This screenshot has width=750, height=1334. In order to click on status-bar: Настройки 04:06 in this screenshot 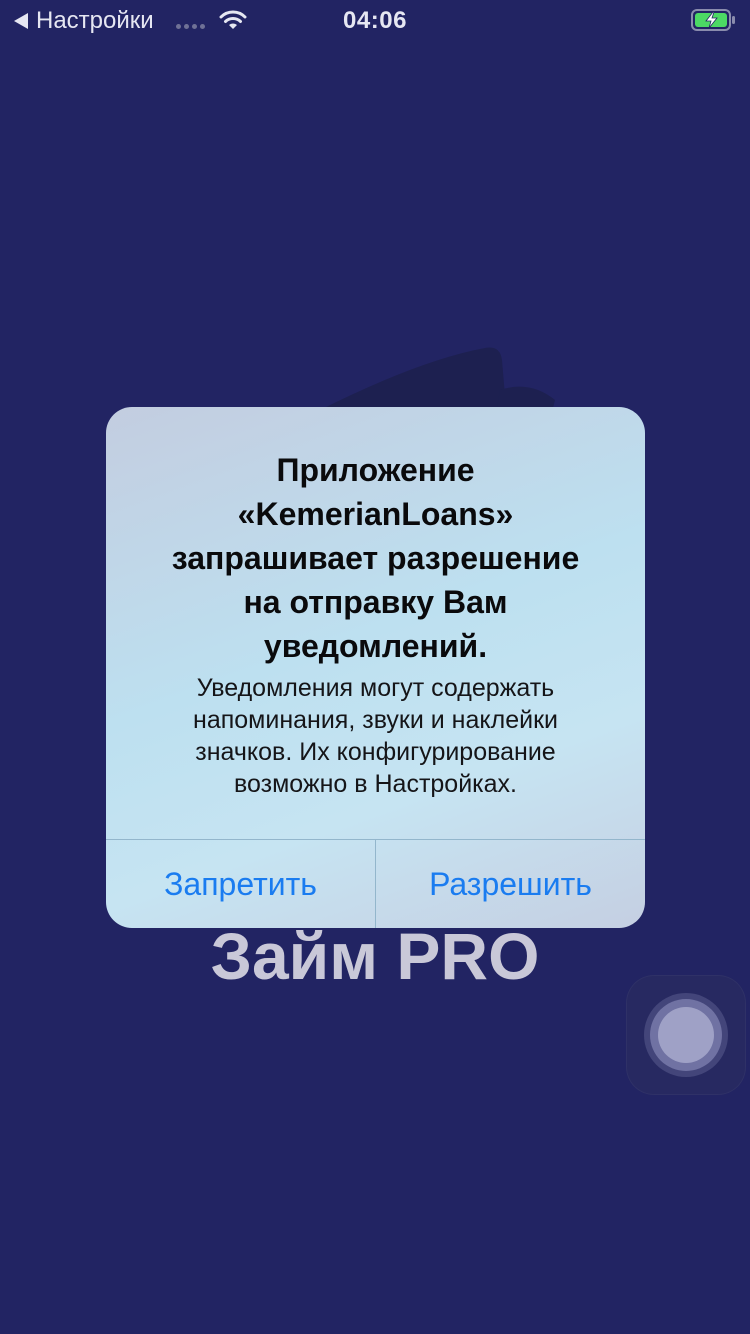, I will do `click(375, 21)`.